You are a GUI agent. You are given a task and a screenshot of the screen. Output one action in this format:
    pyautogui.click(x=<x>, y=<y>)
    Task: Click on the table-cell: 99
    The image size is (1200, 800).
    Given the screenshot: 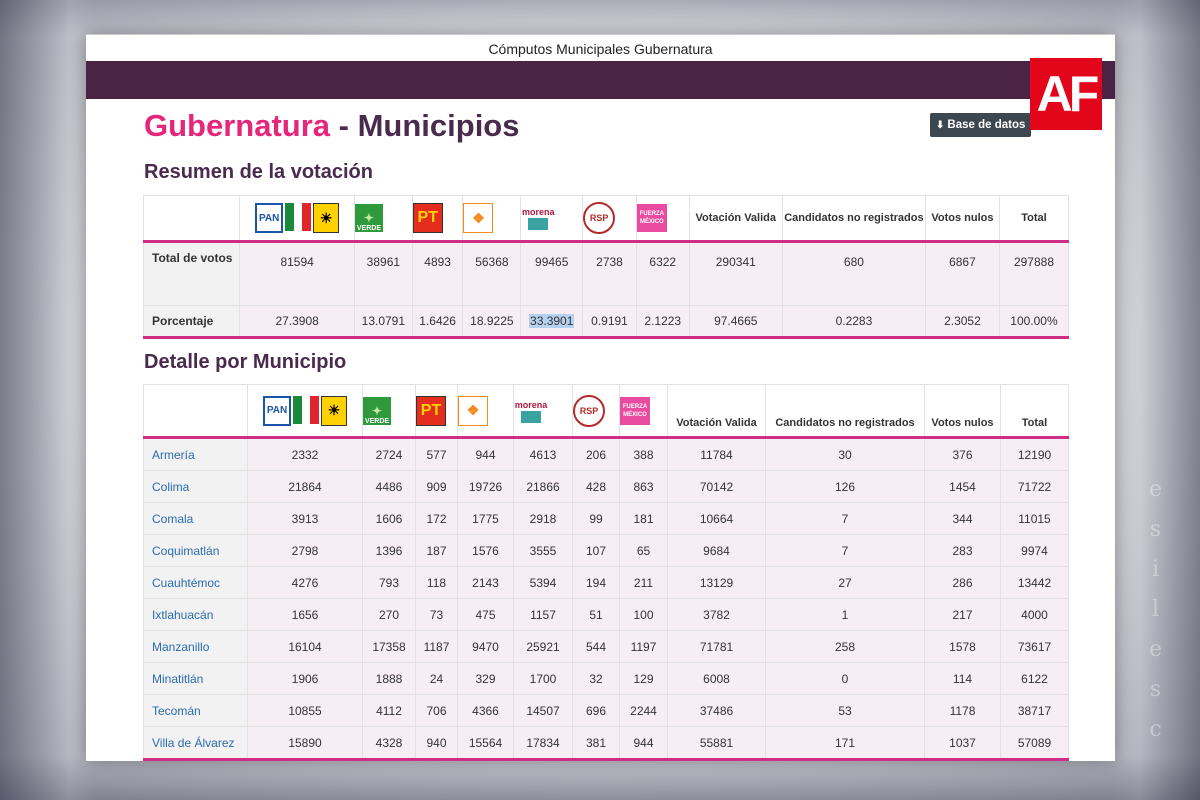 What is the action you would take?
    pyautogui.click(x=596, y=518)
    